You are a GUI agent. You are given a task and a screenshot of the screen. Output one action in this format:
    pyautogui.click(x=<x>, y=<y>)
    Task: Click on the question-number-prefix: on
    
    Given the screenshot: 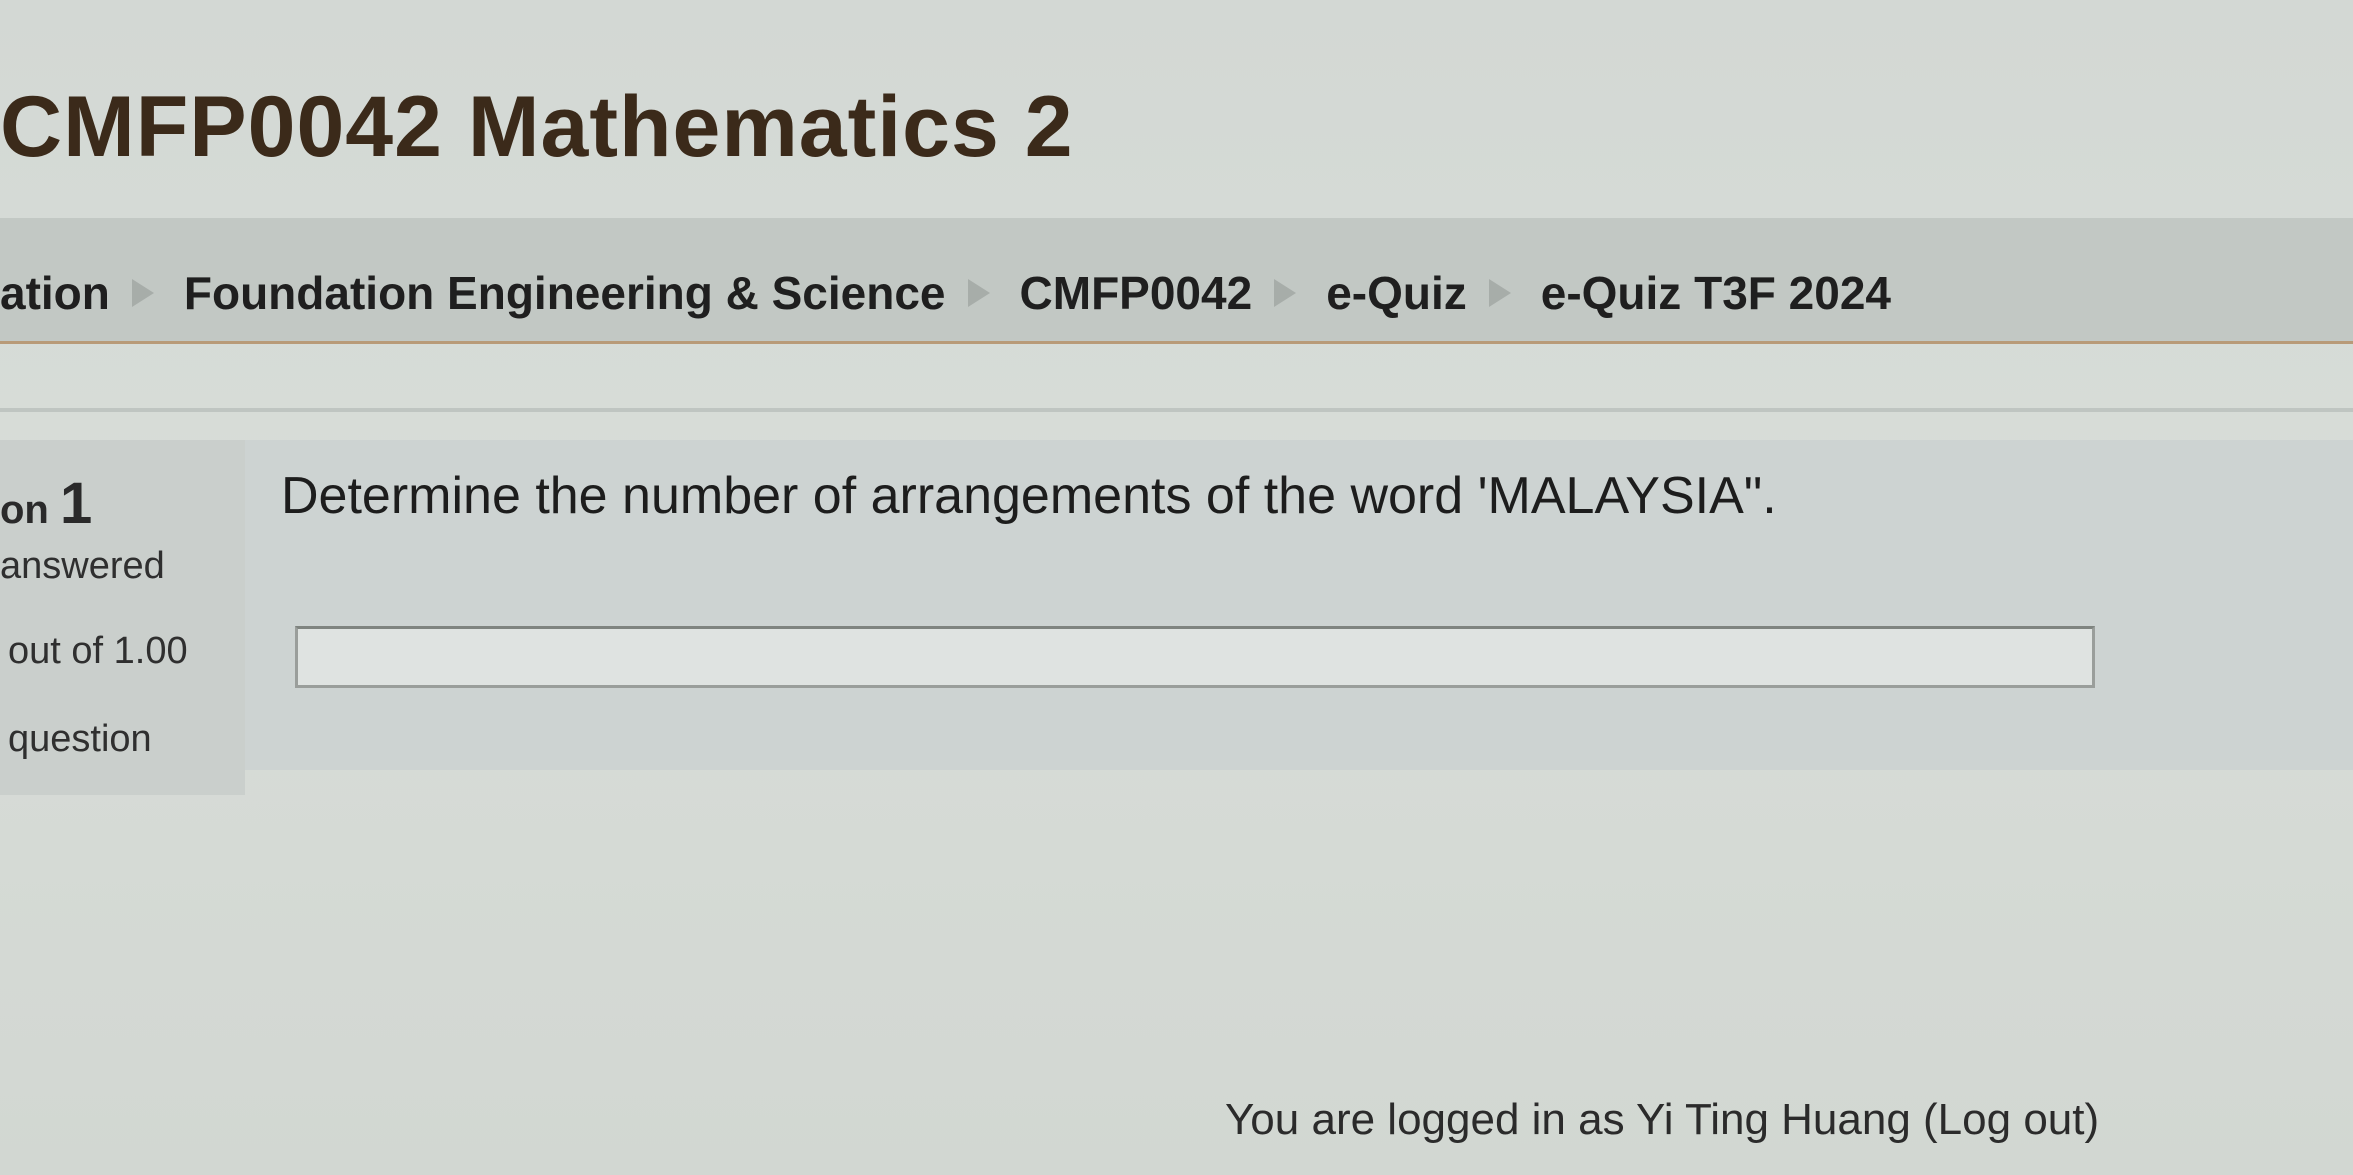 What is the action you would take?
    pyautogui.click(x=24, y=510)
    